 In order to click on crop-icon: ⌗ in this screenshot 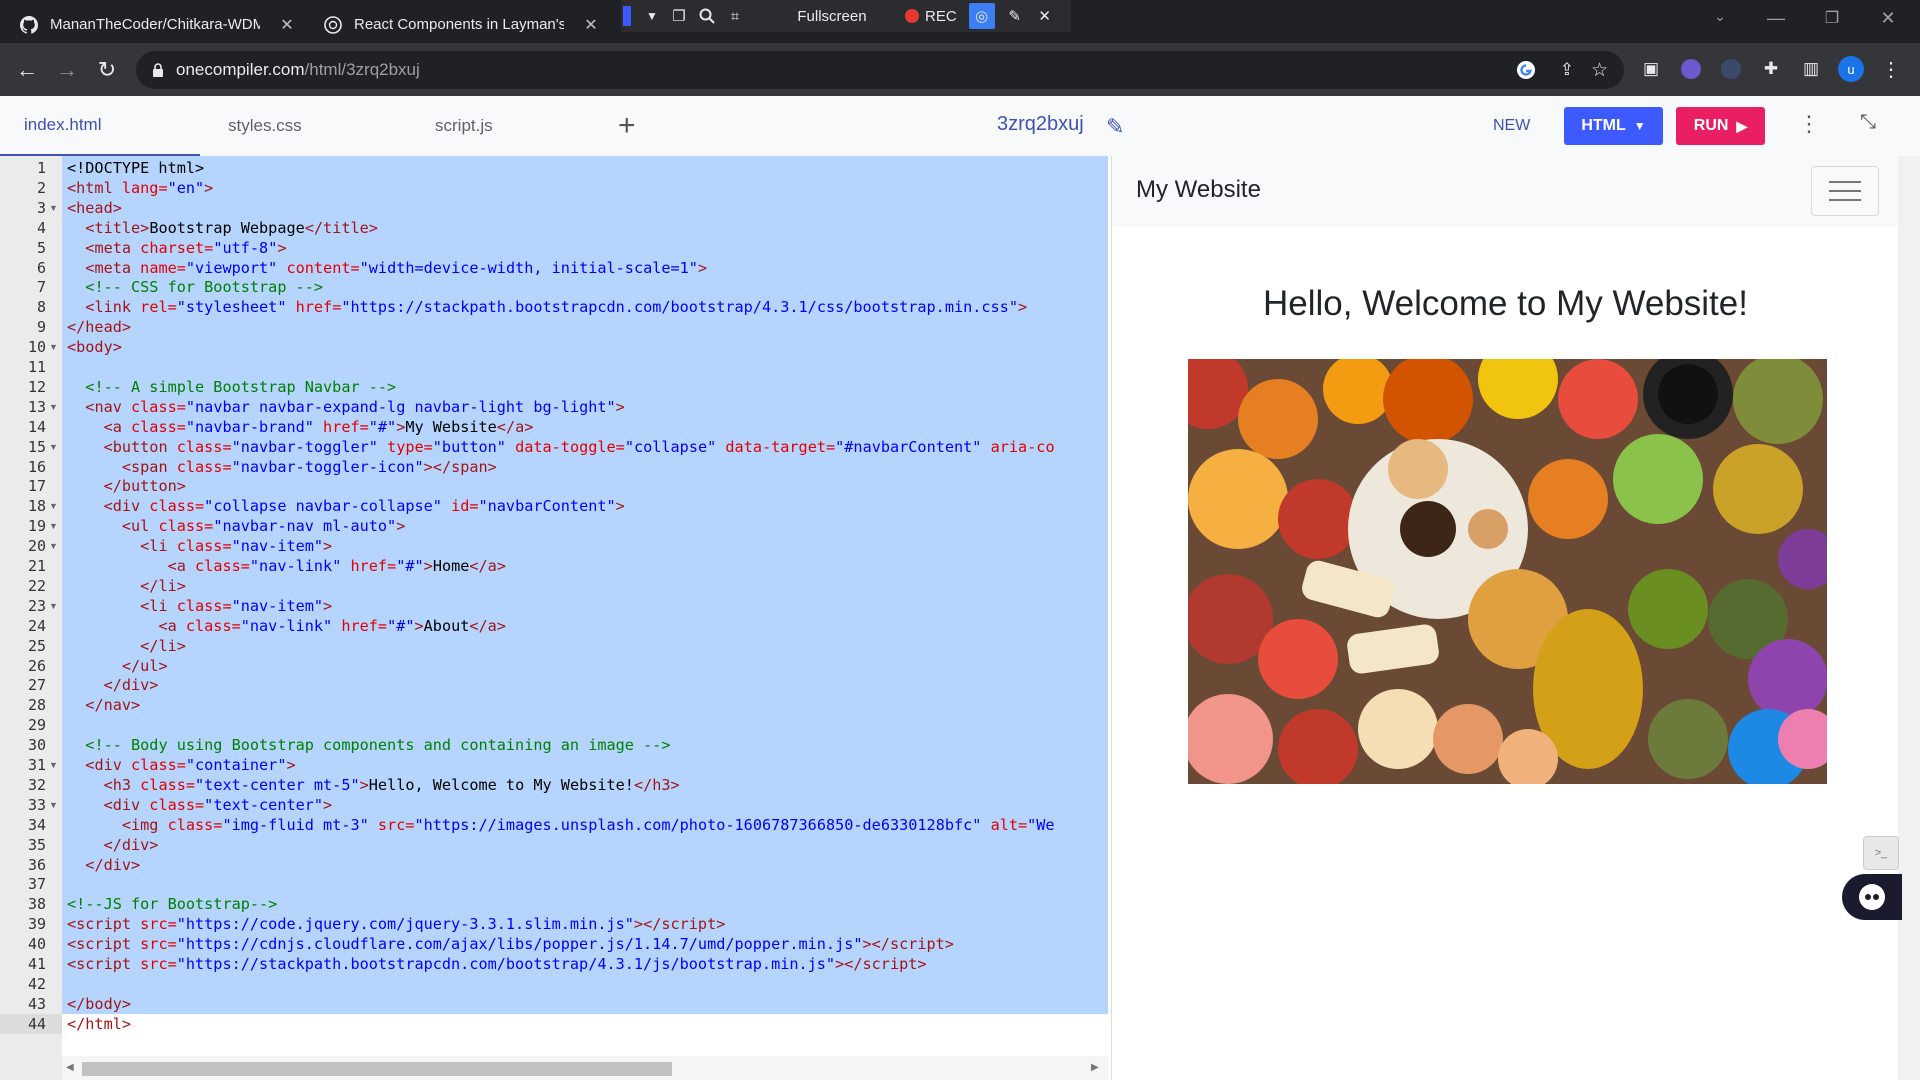, I will do `click(735, 16)`.